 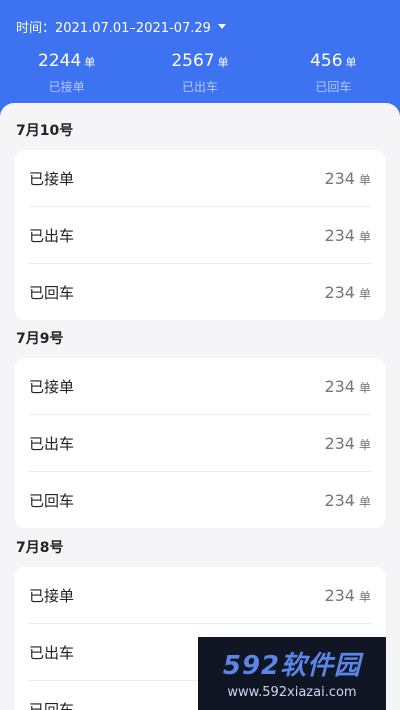 I want to click on stat-label: 已回车, so click(x=333, y=87).